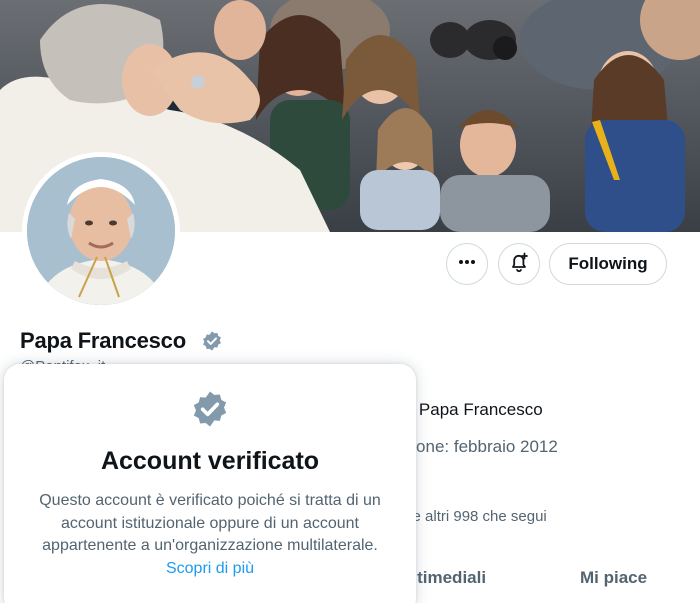 Image resolution: width=700 pixels, height=603 pixels. Describe the element at coordinates (471, 409) in the screenshot. I see `profile-bio: tà Papa Francesco` at that location.